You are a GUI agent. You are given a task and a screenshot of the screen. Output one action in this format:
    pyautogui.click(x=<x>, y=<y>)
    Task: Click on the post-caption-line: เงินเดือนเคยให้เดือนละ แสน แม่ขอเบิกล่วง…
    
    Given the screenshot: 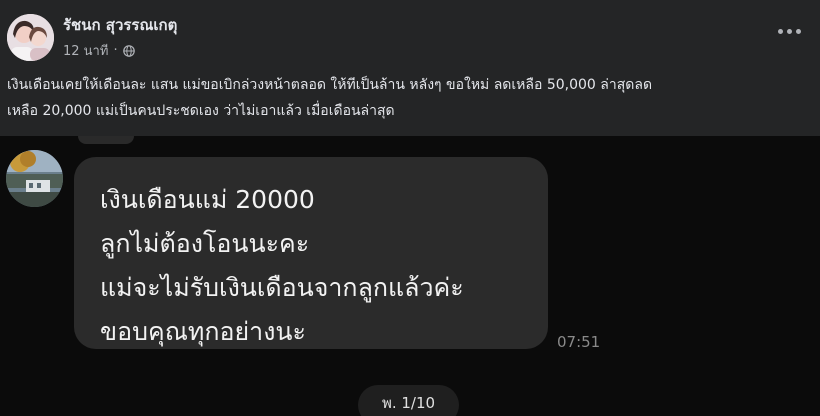 What is the action you would take?
    pyautogui.click(x=330, y=85)
    